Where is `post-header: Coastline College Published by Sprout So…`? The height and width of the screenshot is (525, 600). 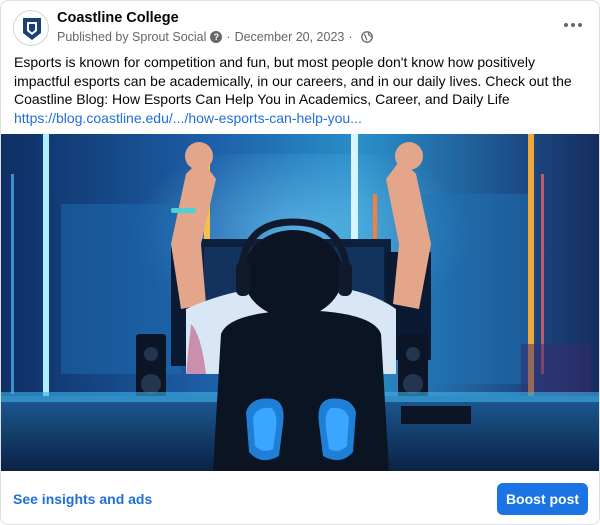 post-header: Coastline College Published by Sprout So… is located at coordinates (300, 26).